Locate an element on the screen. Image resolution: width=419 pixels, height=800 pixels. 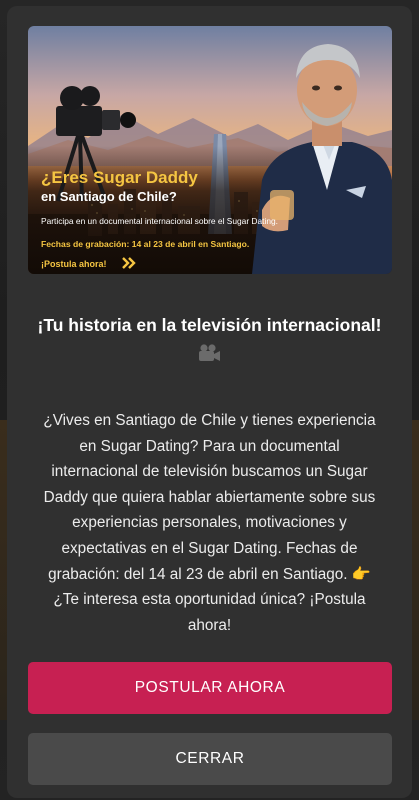
close-button: CERRAR is located at coordinates (210, 759).